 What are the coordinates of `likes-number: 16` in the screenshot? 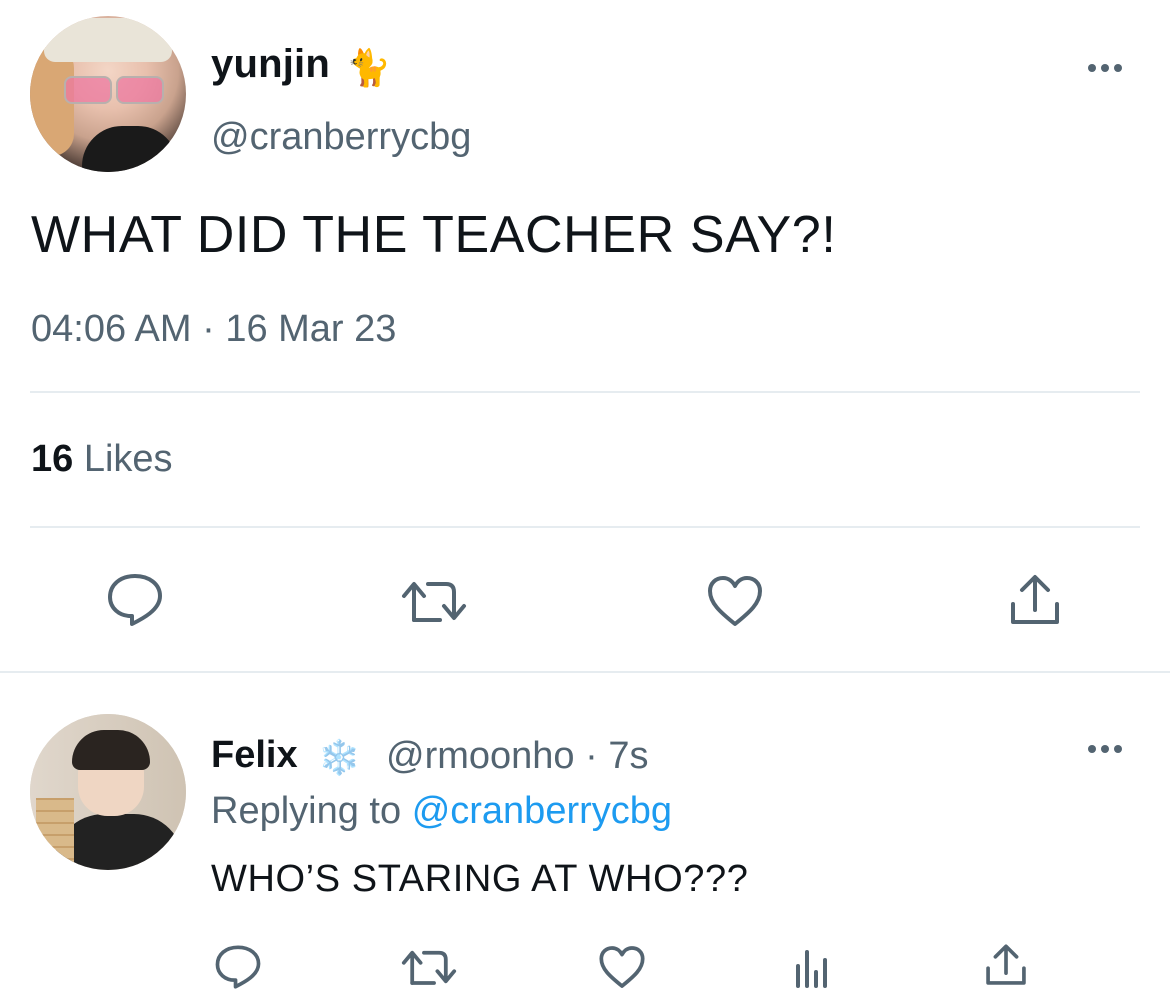 It's located at (52, 459).